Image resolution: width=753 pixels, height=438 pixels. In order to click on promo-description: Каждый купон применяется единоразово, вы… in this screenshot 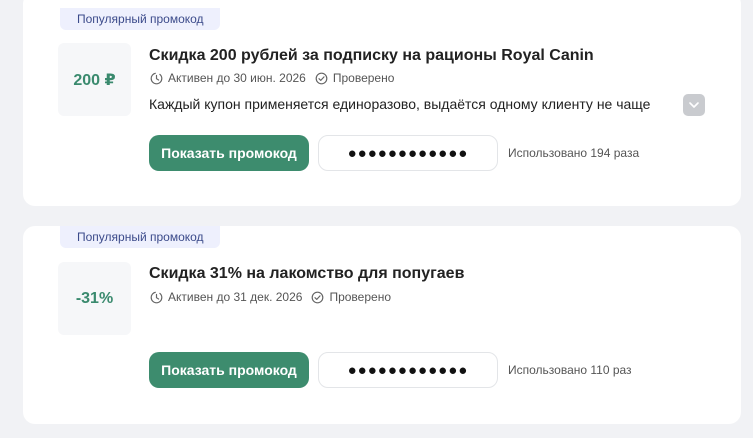, I will do `click(400, 104)`.